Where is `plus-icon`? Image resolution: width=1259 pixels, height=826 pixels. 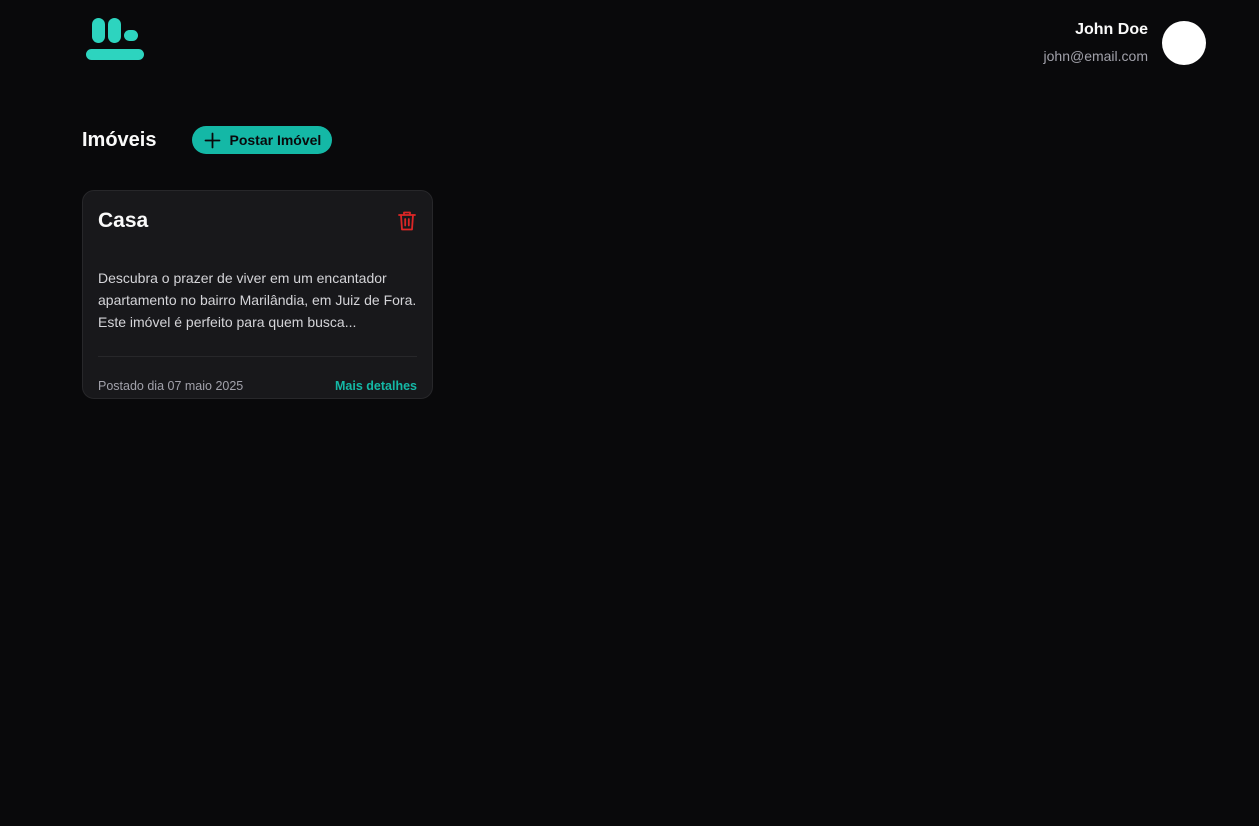 plus-icon is located at coordinates (213, 140).